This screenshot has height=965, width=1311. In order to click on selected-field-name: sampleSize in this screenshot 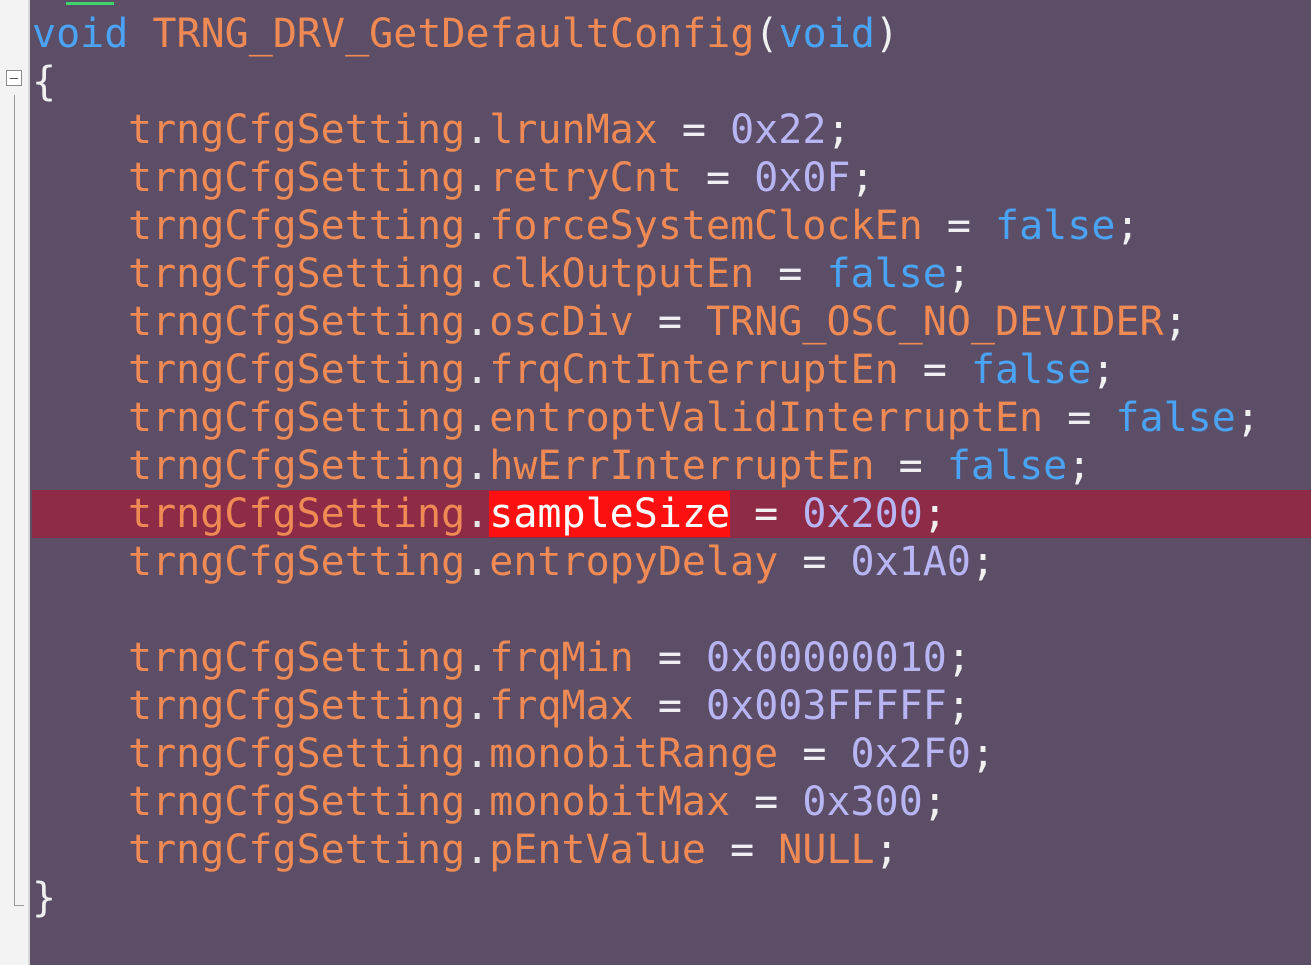, I will do `click(610, 514)`.